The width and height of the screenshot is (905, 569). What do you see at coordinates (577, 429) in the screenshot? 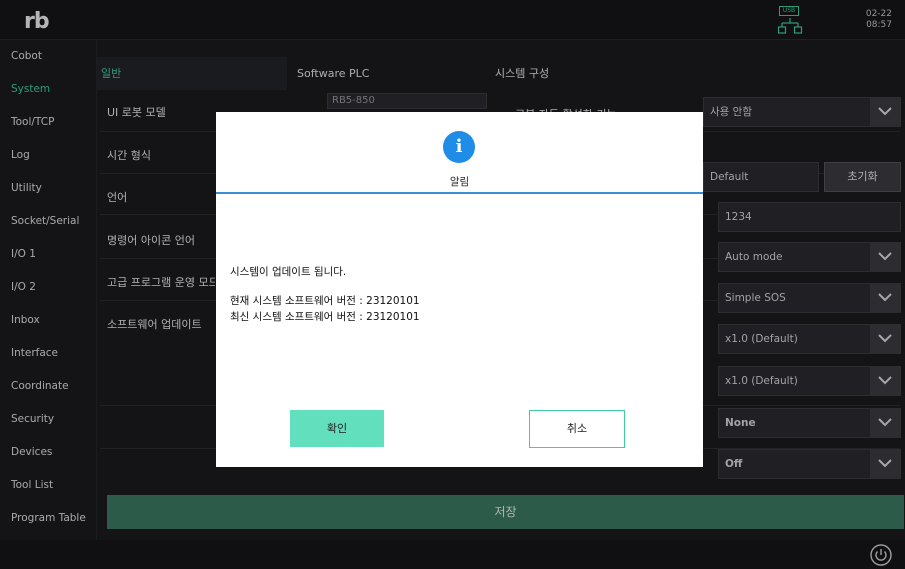
I see `cancel-button: 취소` at bounding box center [577, 429].